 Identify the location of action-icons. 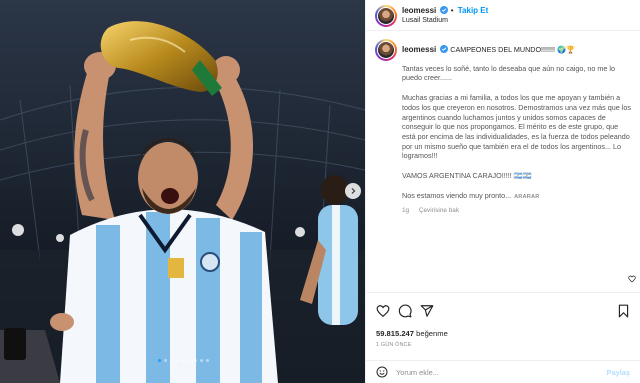
(405, 311).